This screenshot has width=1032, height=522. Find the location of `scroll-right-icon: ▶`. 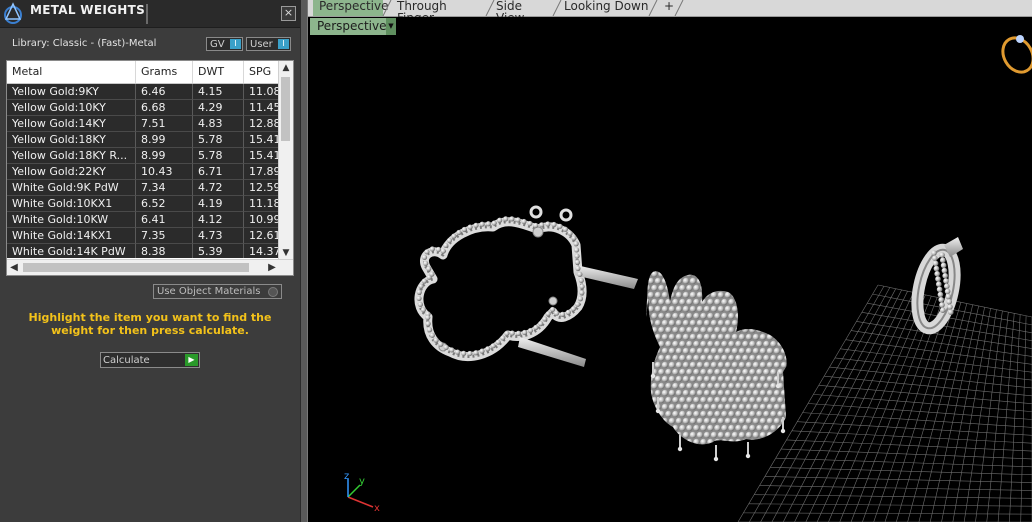

scroll-right-icon: ▶ is located at coordinates (272, 267).